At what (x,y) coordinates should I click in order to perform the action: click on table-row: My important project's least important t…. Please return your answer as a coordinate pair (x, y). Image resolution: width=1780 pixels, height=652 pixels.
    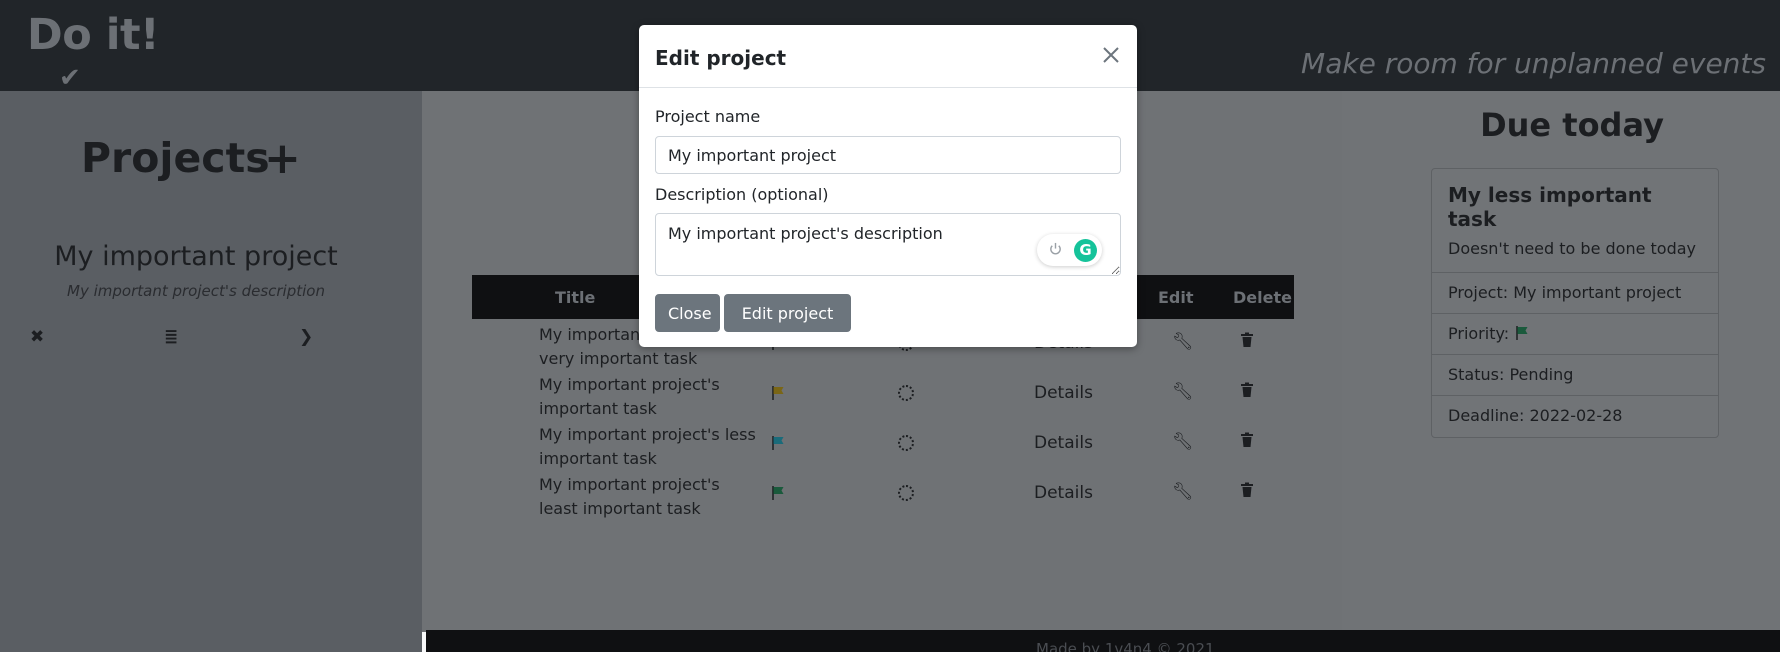
    Looking at the image, I should click on (883, 494).